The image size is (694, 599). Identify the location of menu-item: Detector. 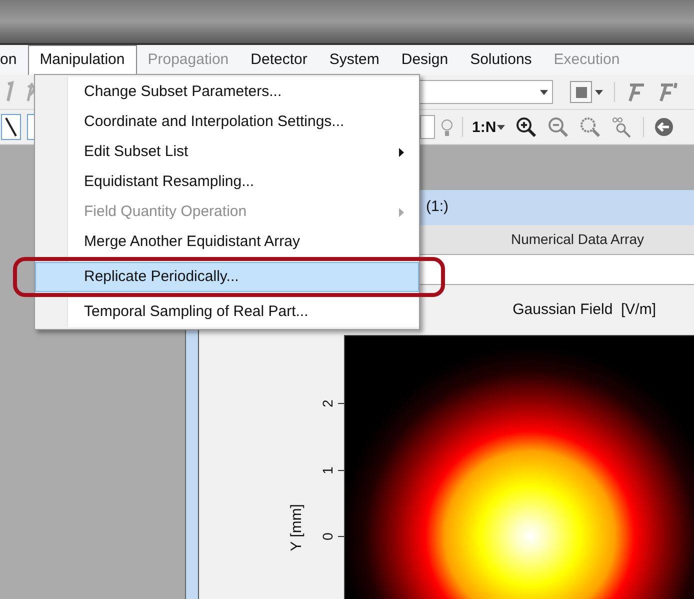
(279, 60).